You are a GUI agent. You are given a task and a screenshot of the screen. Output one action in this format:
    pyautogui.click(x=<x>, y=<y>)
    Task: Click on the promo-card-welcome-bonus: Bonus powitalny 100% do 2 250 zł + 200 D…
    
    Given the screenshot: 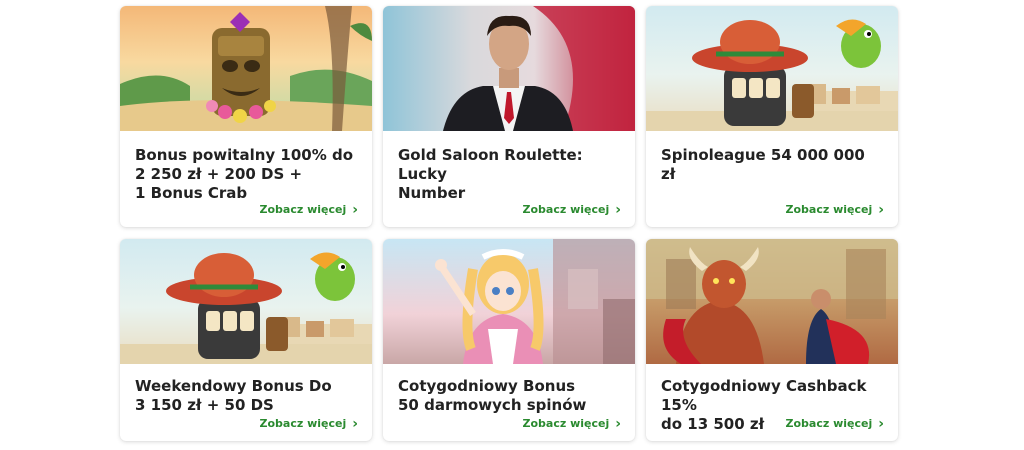 What is the action you would take?
    pyautogui.click(x=246, y=116)
    